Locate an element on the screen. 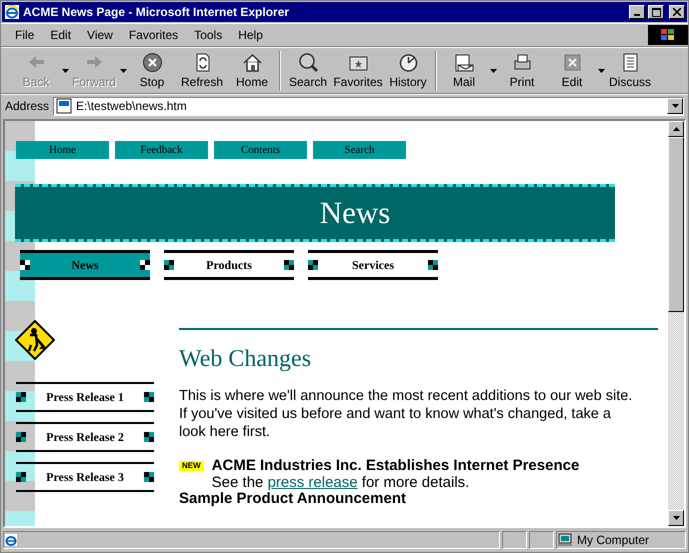  window-title: ACME News Page - Microsoft Internet Explorer is located at coordinates (156, 12).